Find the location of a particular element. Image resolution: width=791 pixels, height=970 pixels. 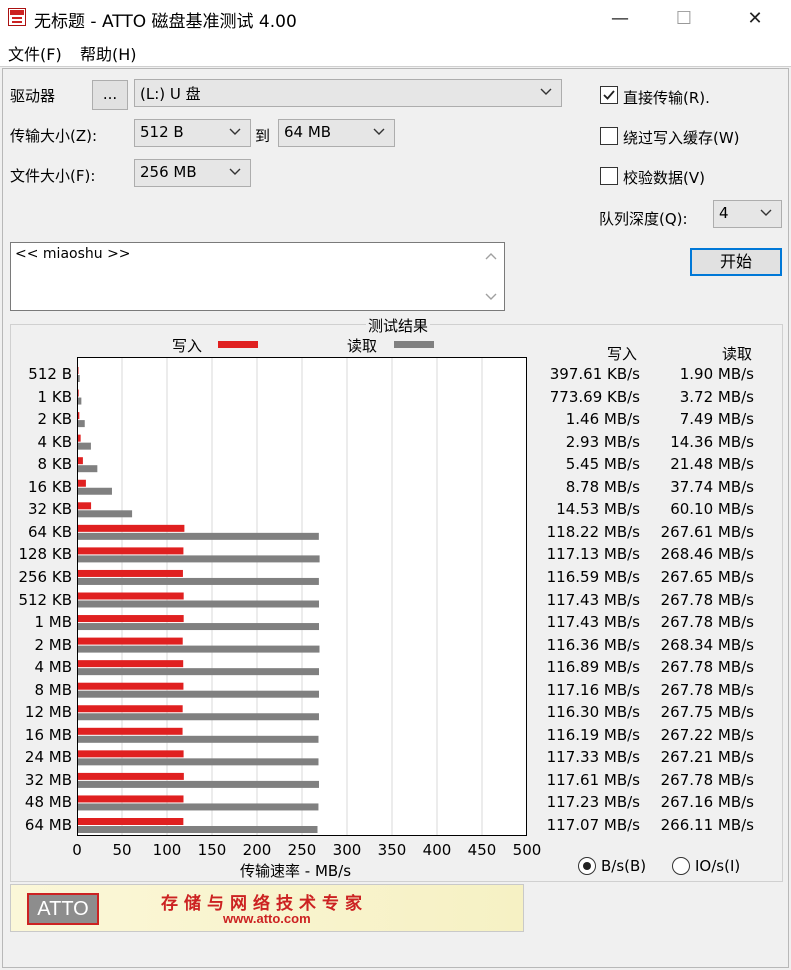

checkmark-icon is located at coordinates (609, 95).